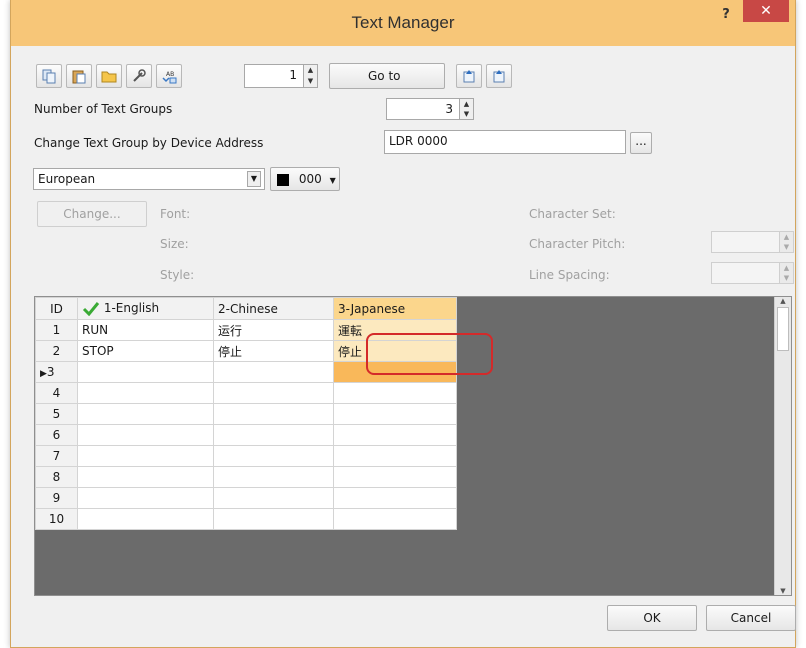 Image resolution: width=806 pixels, height=648 pixels. Describe the element at coordinates (726, 15) in the screenshot. I see `help-button: ?` at that location.